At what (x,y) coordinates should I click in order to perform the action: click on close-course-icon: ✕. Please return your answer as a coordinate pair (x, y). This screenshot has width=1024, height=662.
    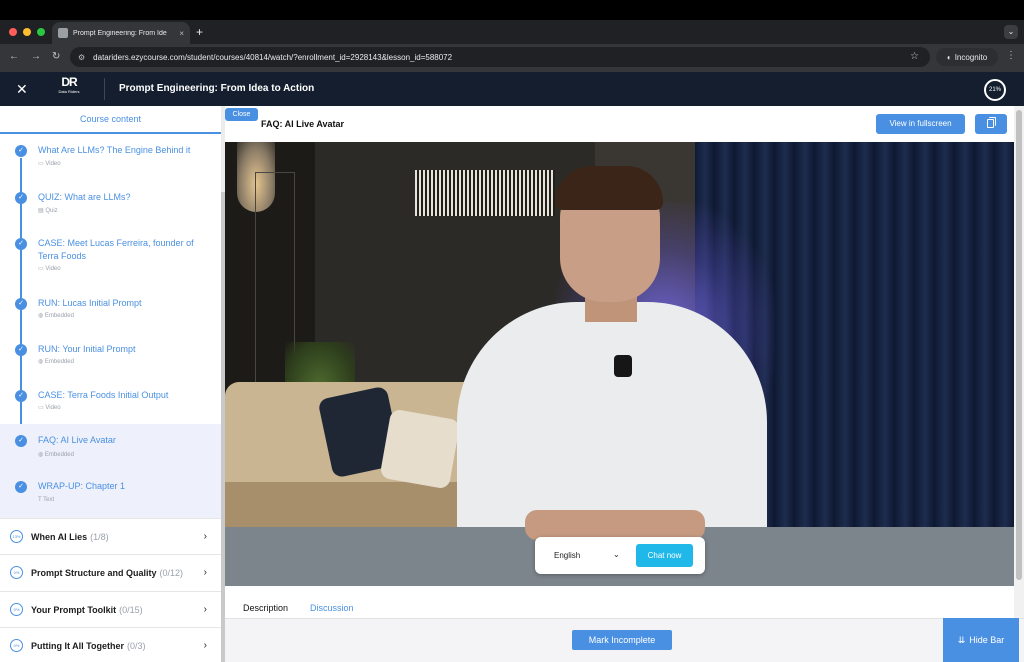
    Looking at the image, I should click on (22, 89).